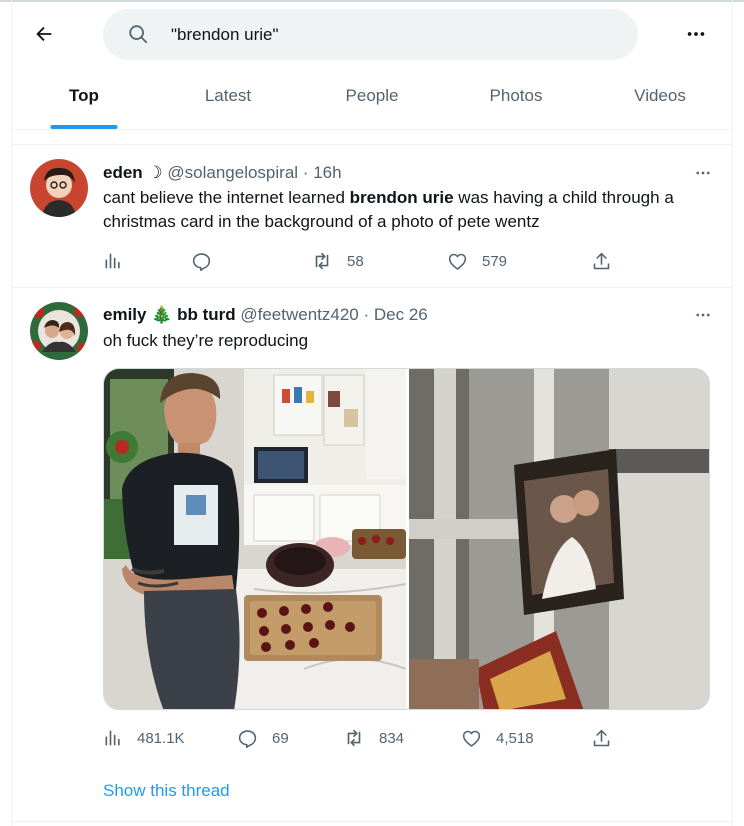 The height and width of the screenshot is (826, 744). I want to click on tweet-text: oh fuck they’re reproducing, so click(206, 340).